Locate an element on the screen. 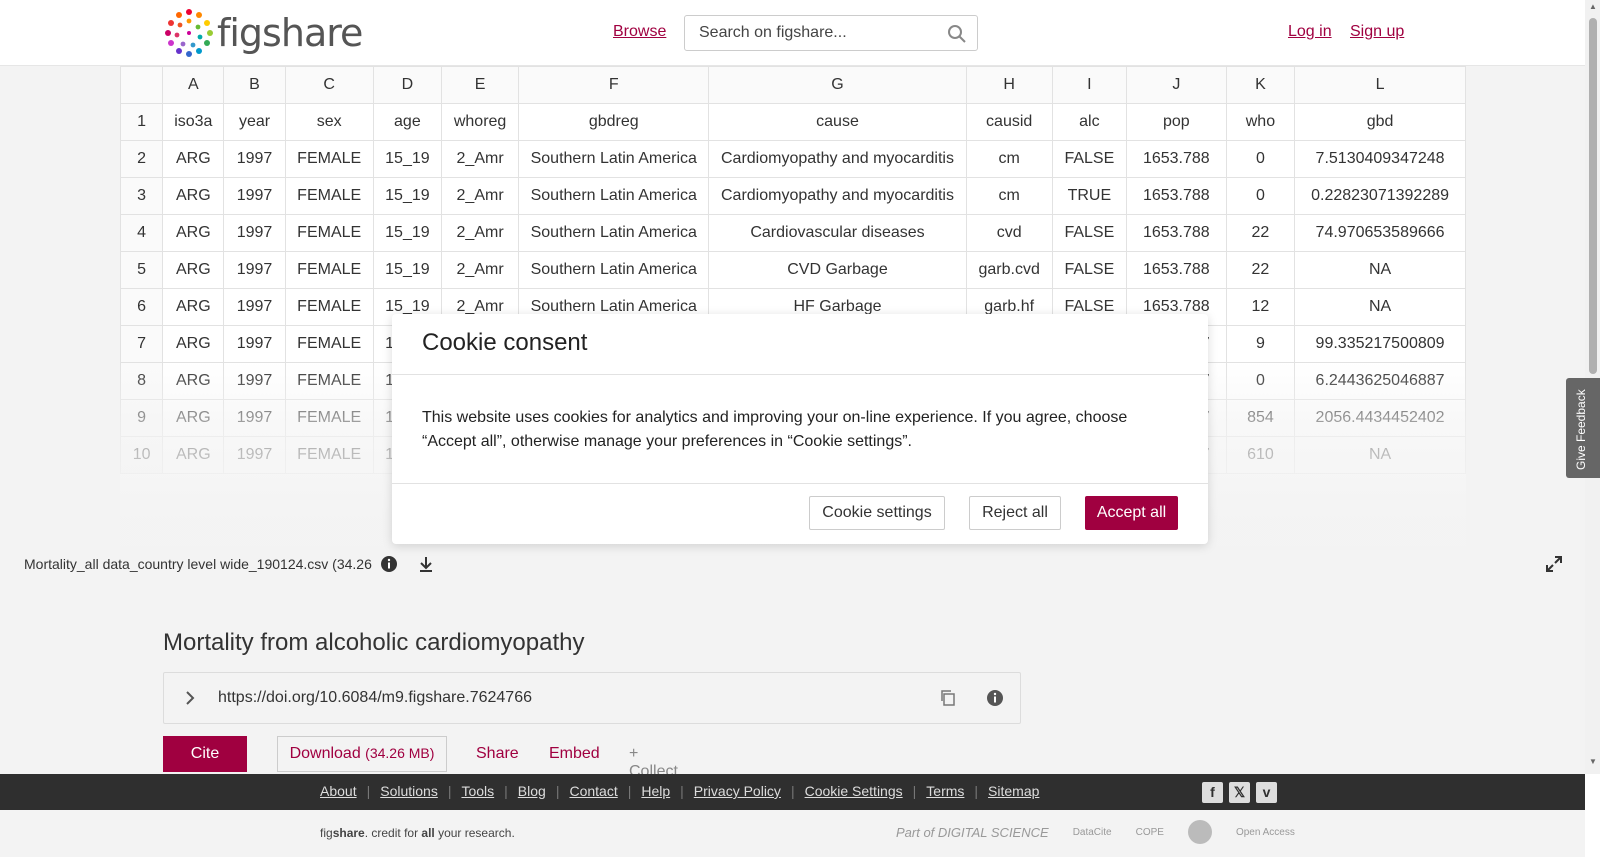 Image resolution: width=1600 pixels, height=857 pixels. footer-link: About is located at coordinates (338, 791).